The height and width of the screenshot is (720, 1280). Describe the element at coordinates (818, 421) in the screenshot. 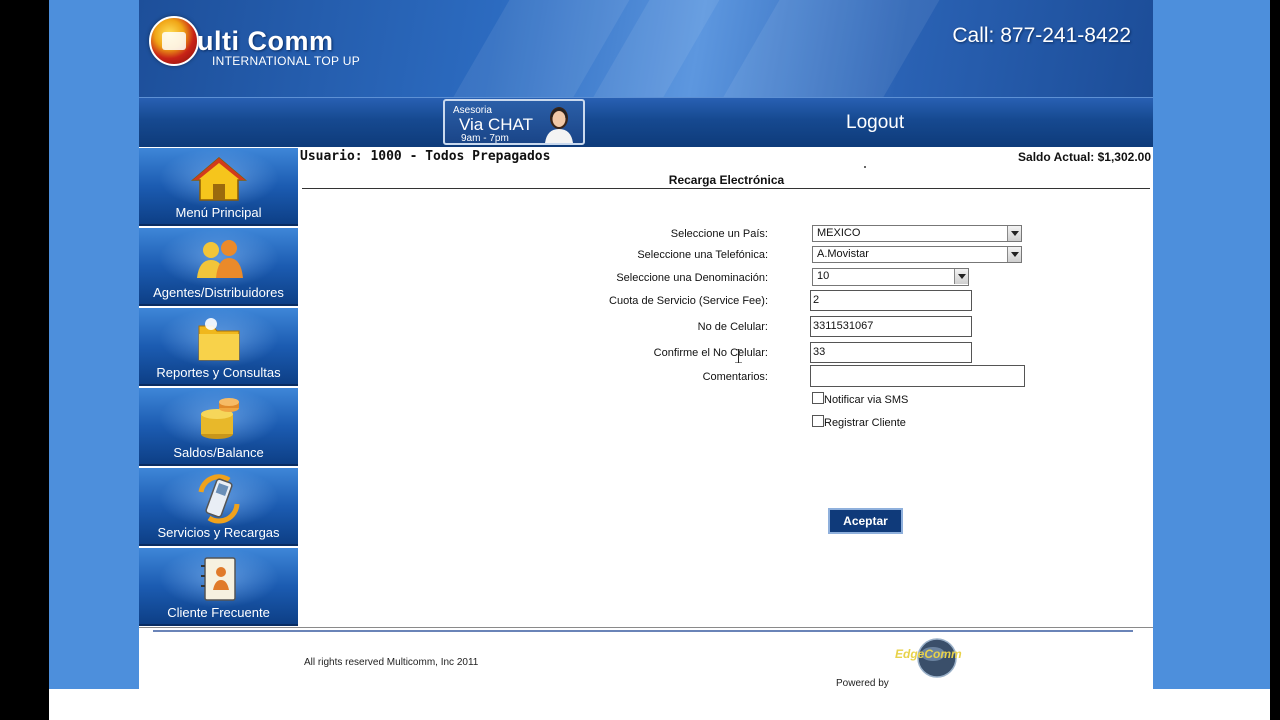

I see `registrar-cliente-checkbox` at that location.